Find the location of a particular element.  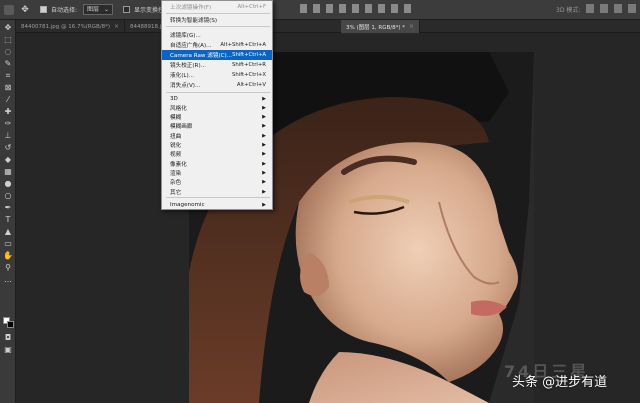

3d-mode-label: 3D 模式: is located at coordinates (568, 10).